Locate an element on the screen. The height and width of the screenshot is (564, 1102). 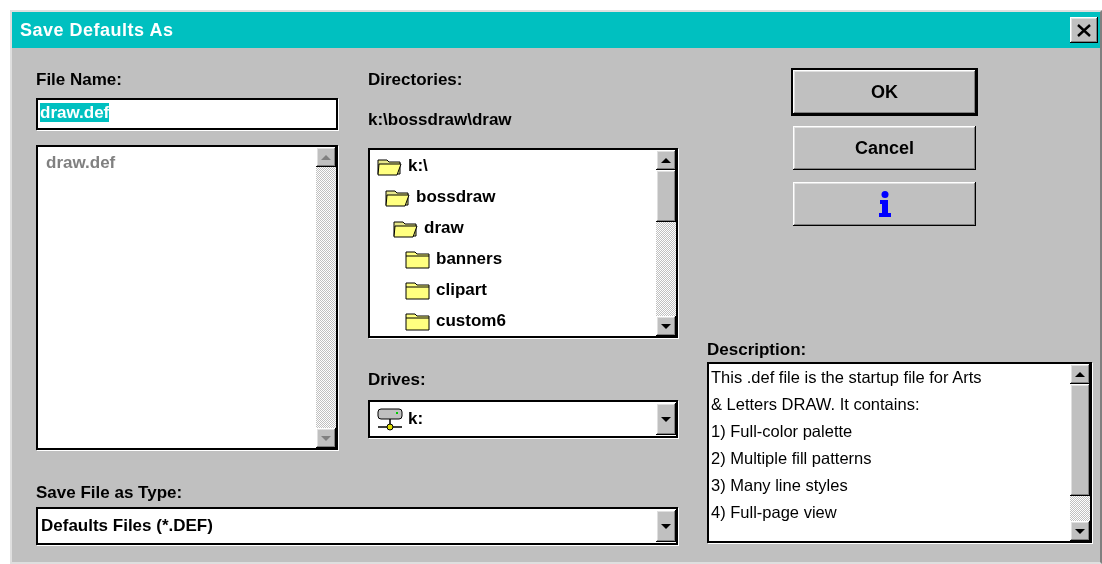
directory-item: k:\ is located at coordinates (418, 165).